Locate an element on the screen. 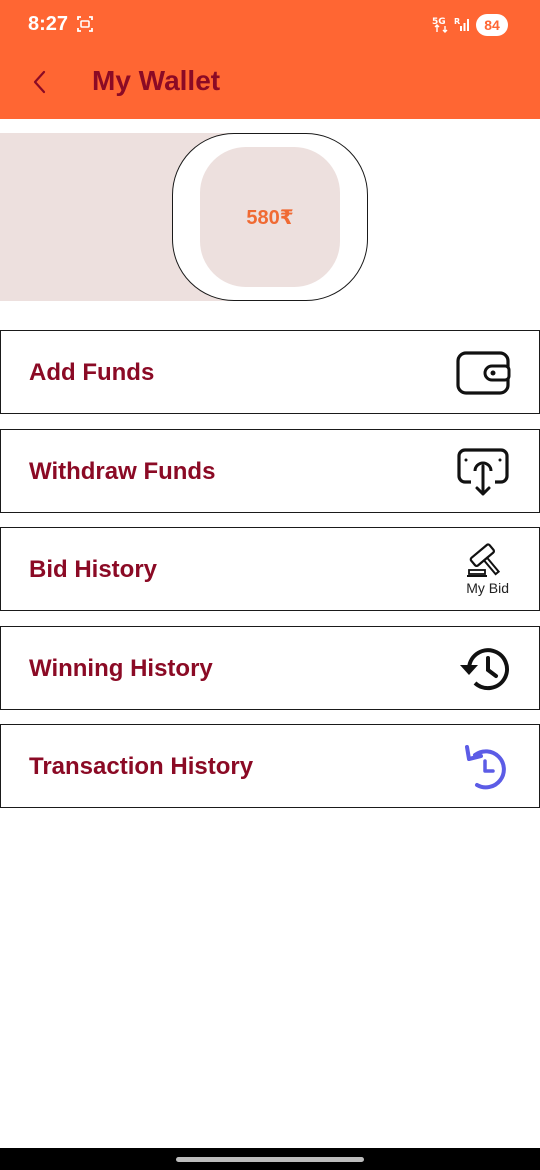 Image resolution: width=540 pixels, height=1170 pixels. signal-icon: R is located at coordinates (461, 24).